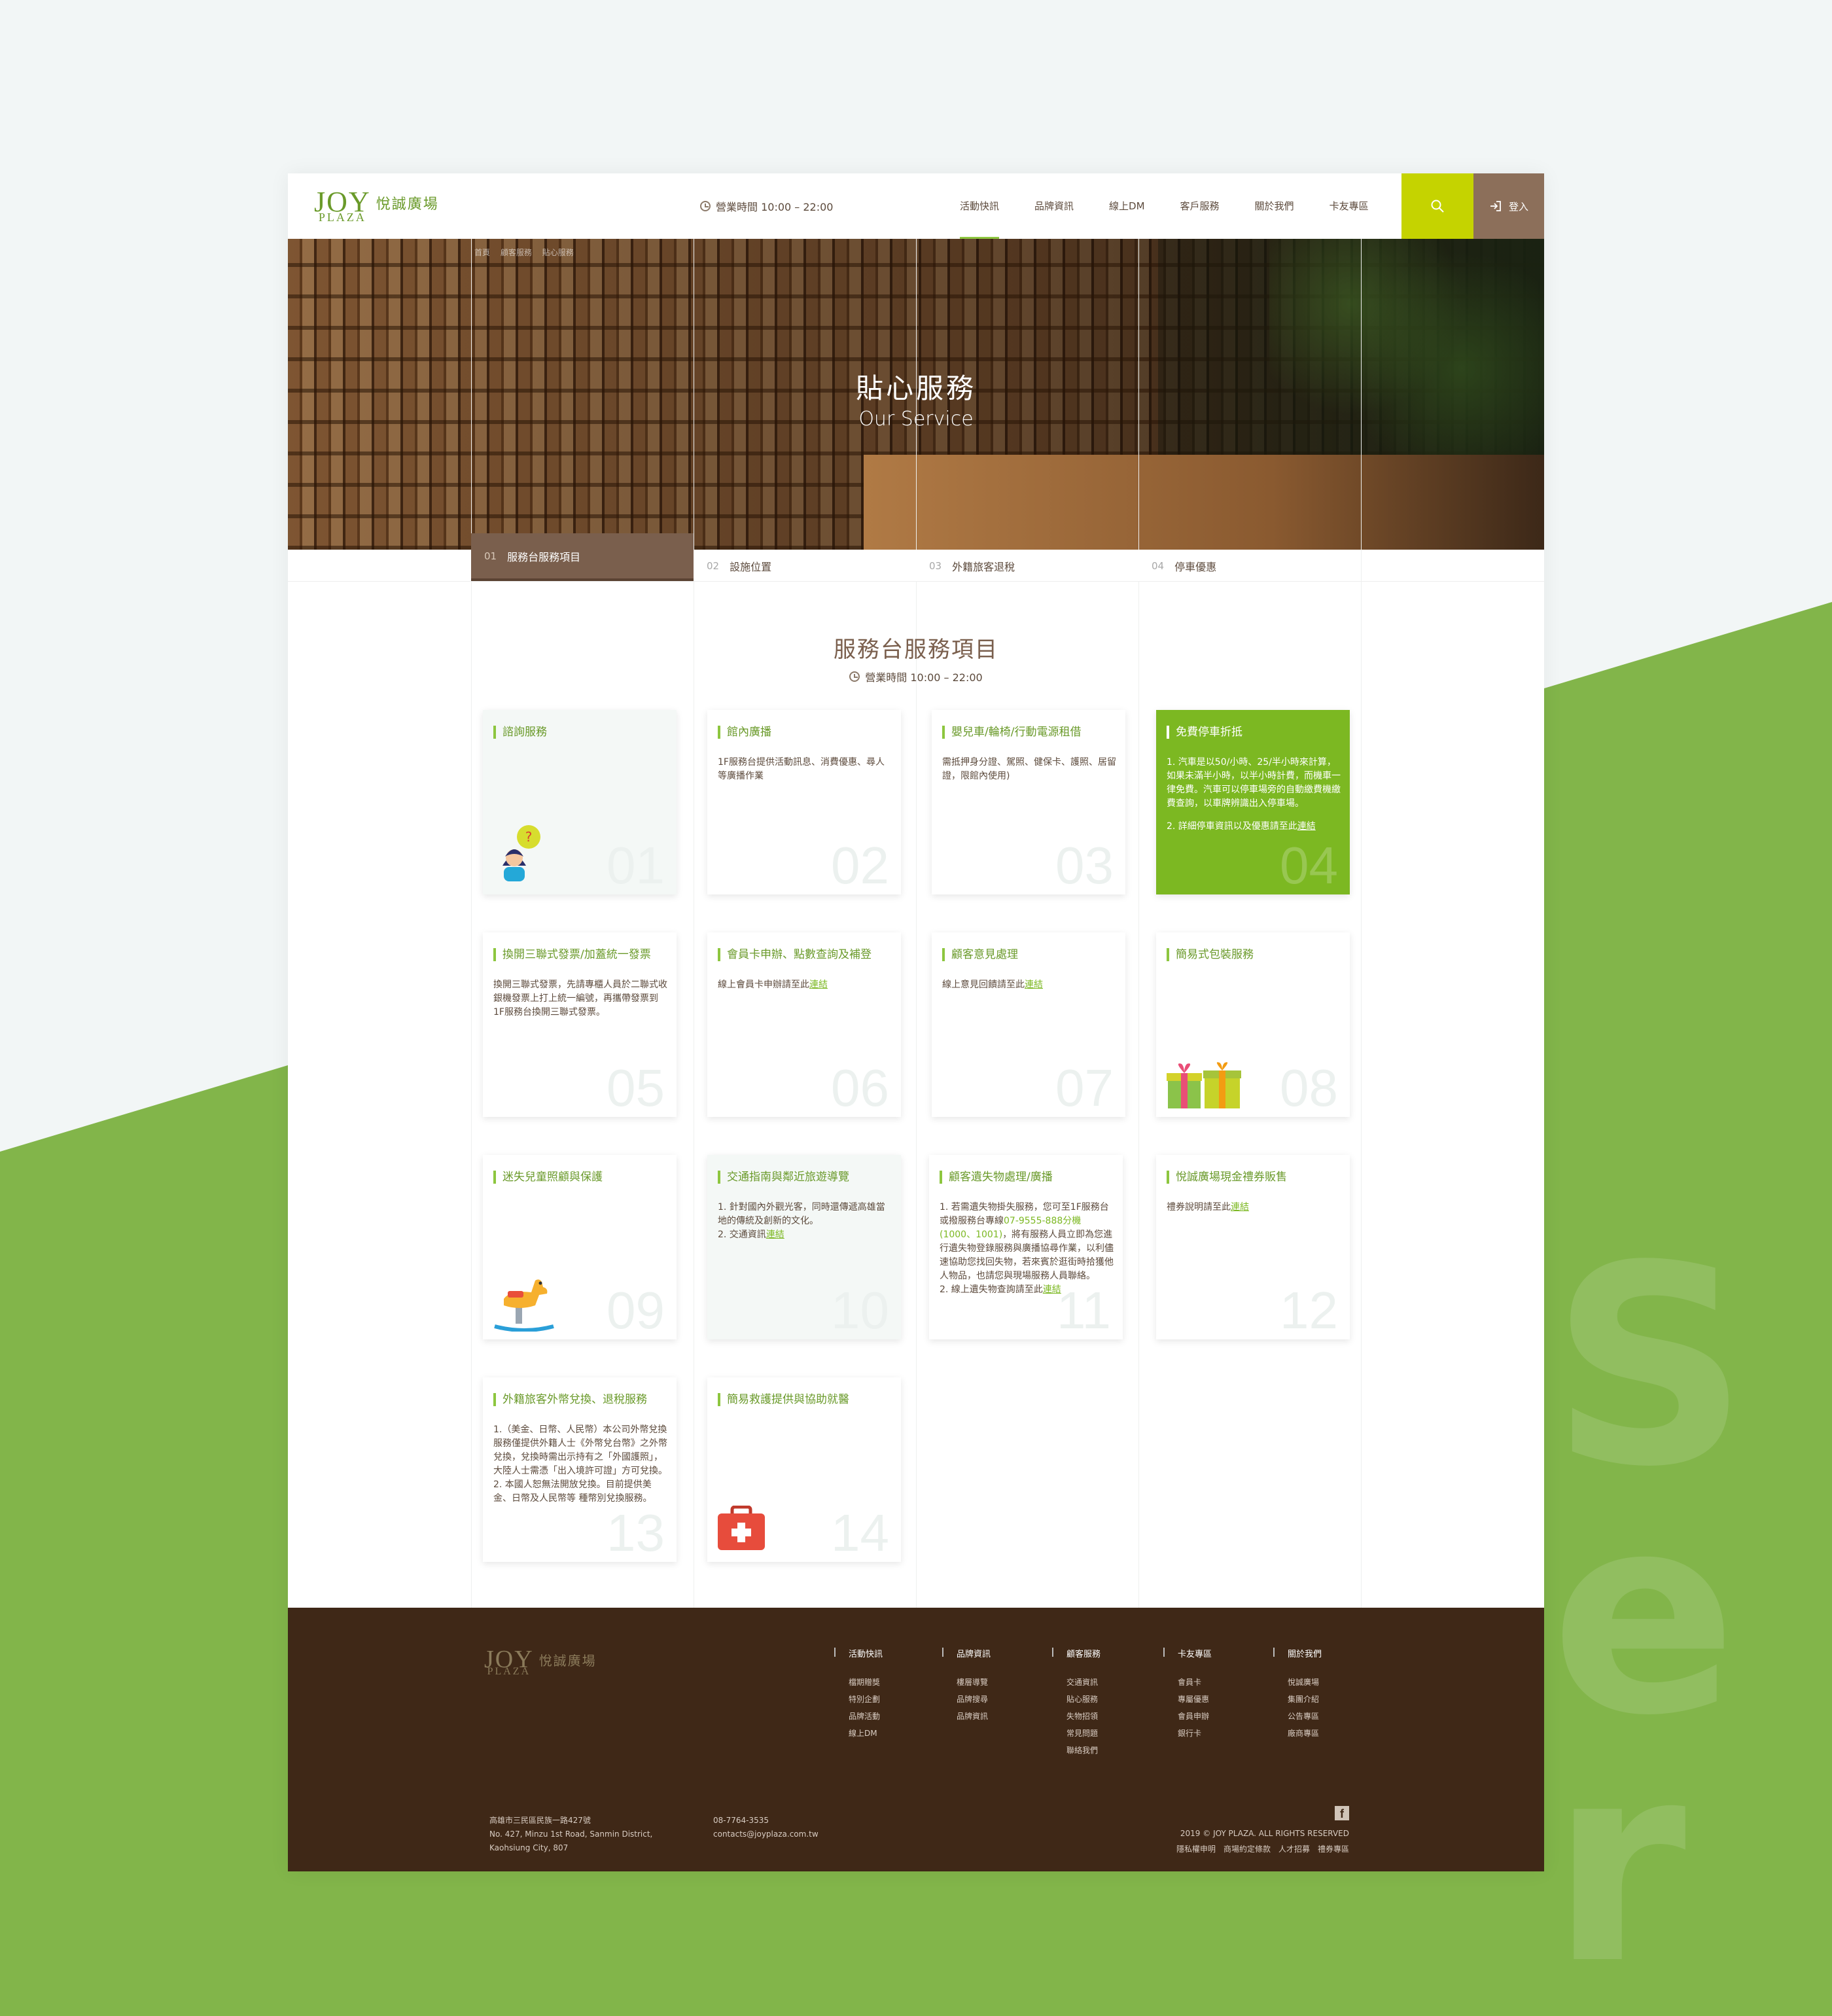  What do you see at coordinates (1253, 1024) in the screenshot?
I see `service-card: 簡易式包裝服務 08` at bounding box center [1253, 1024].